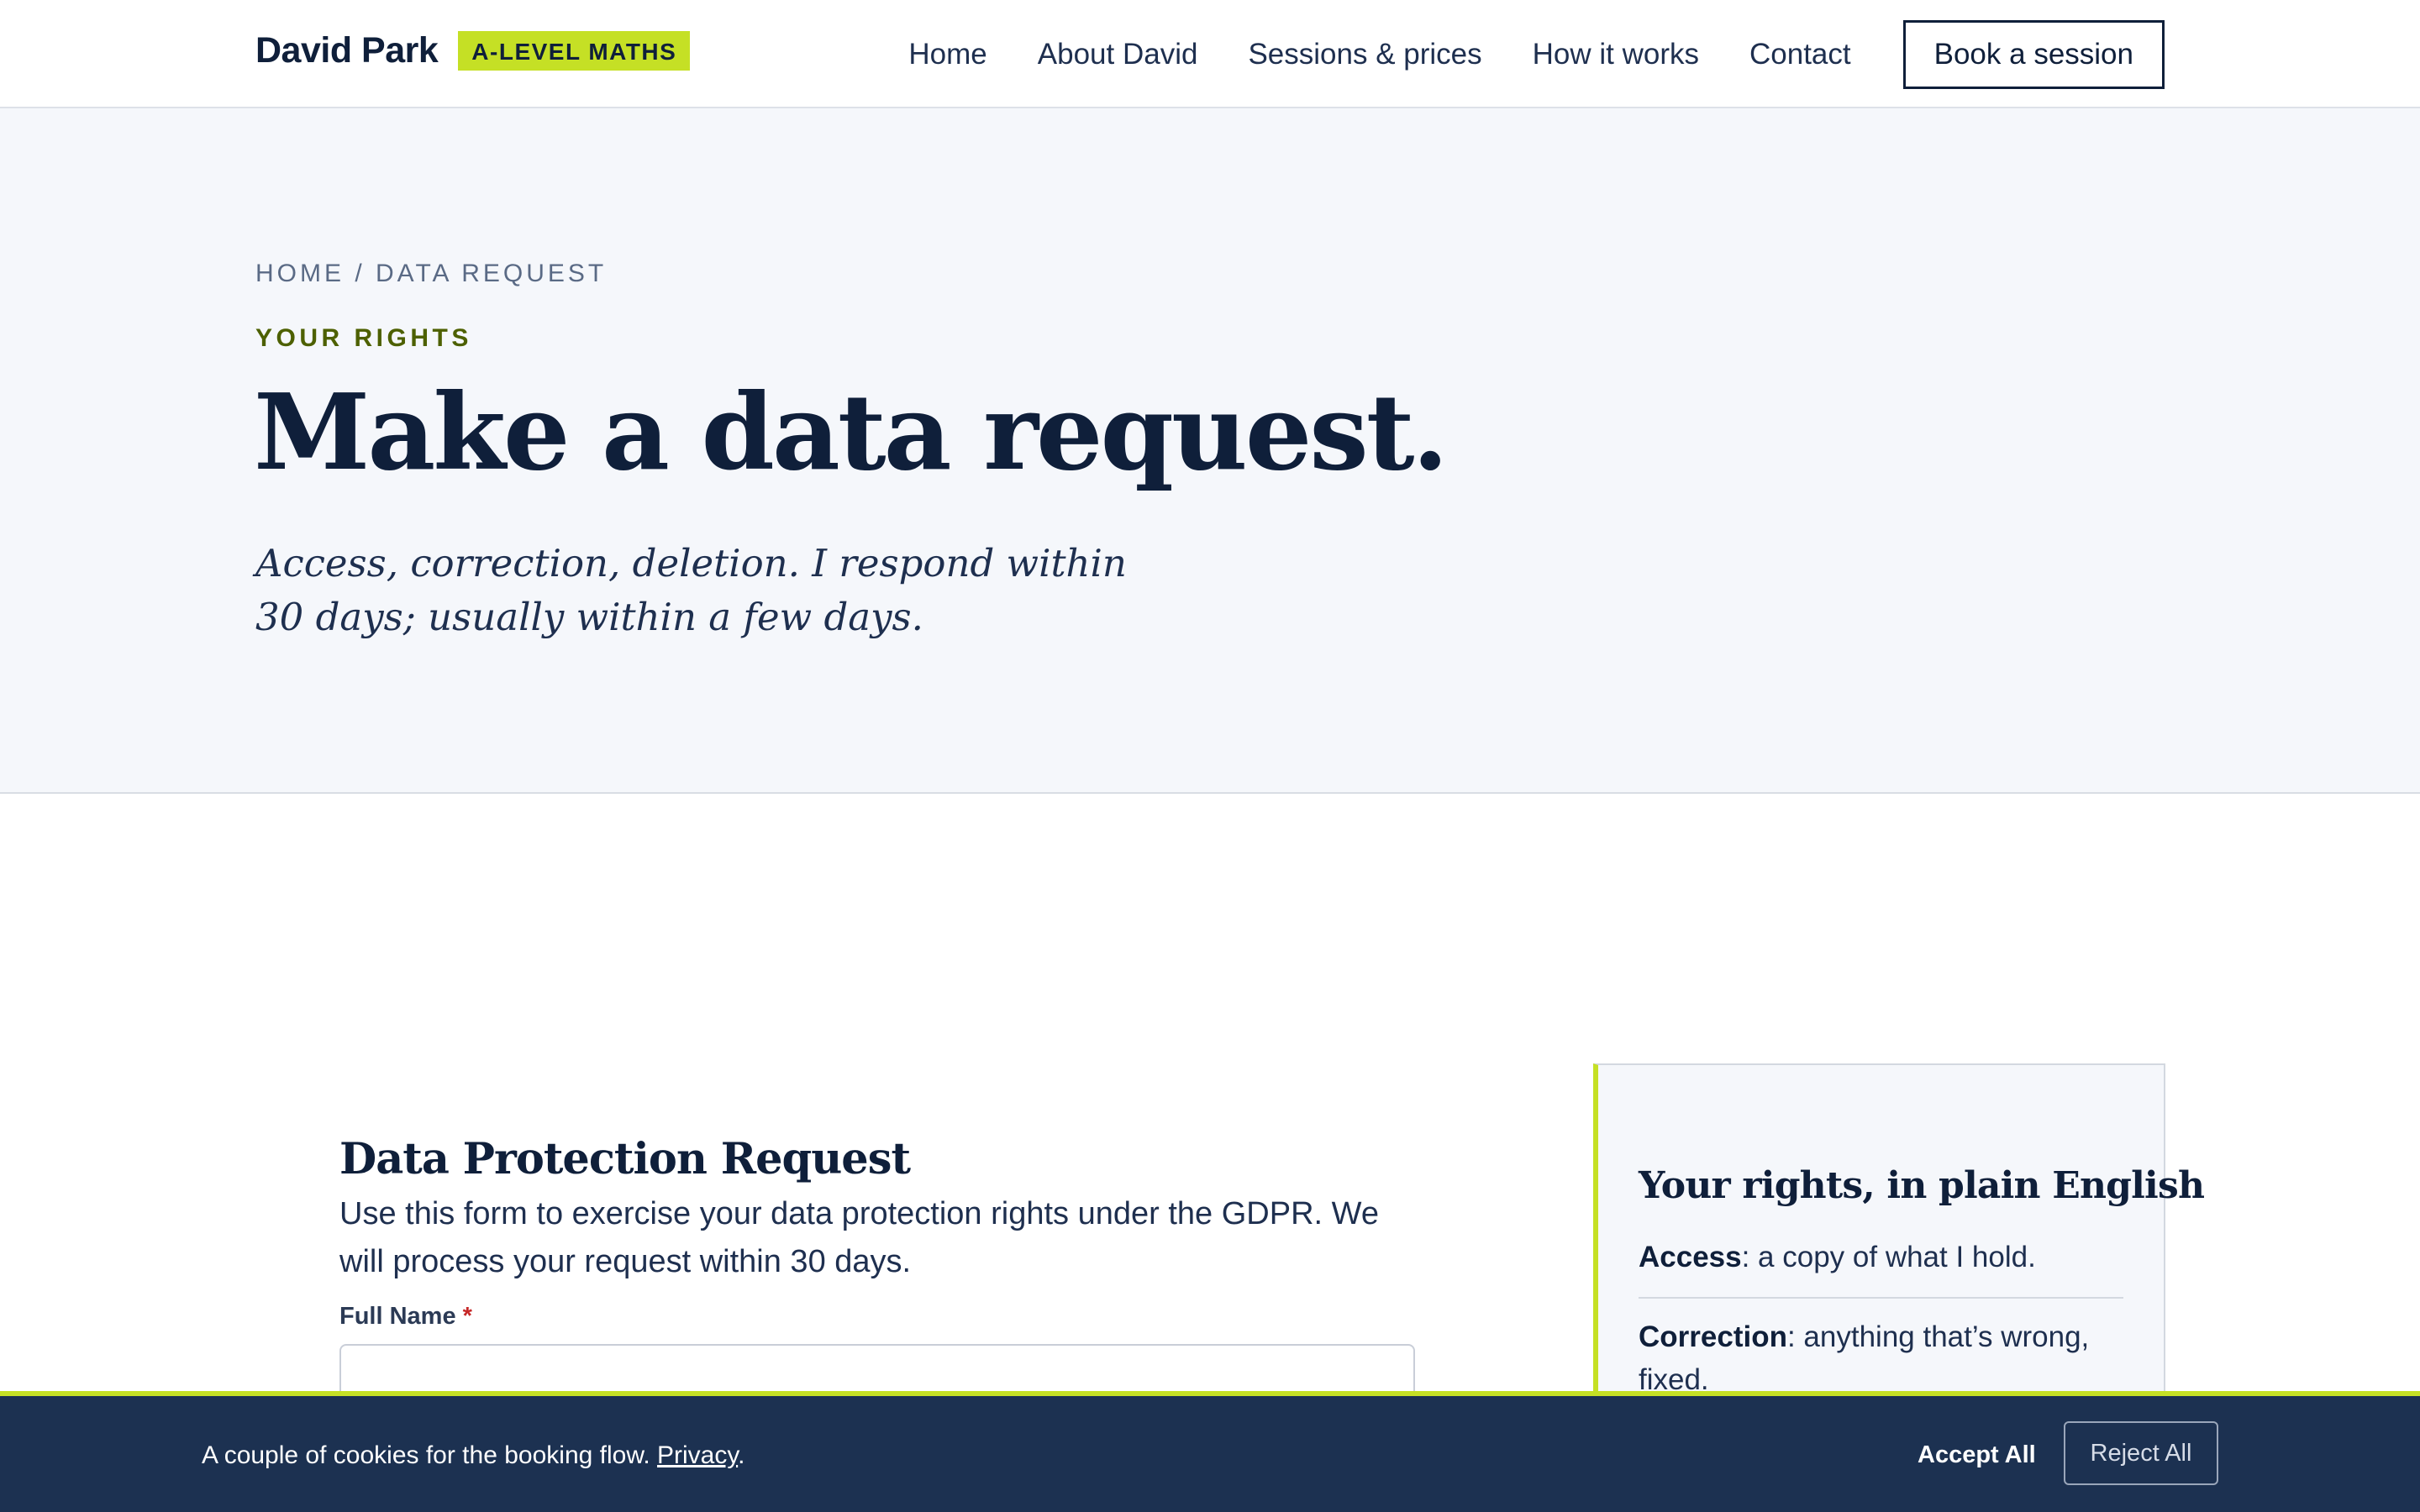  What do you see at coordinates (1977, 1455) in the screenshot?
I see `accept-all-button: Accept All` at bounding box center [1977, 1455].